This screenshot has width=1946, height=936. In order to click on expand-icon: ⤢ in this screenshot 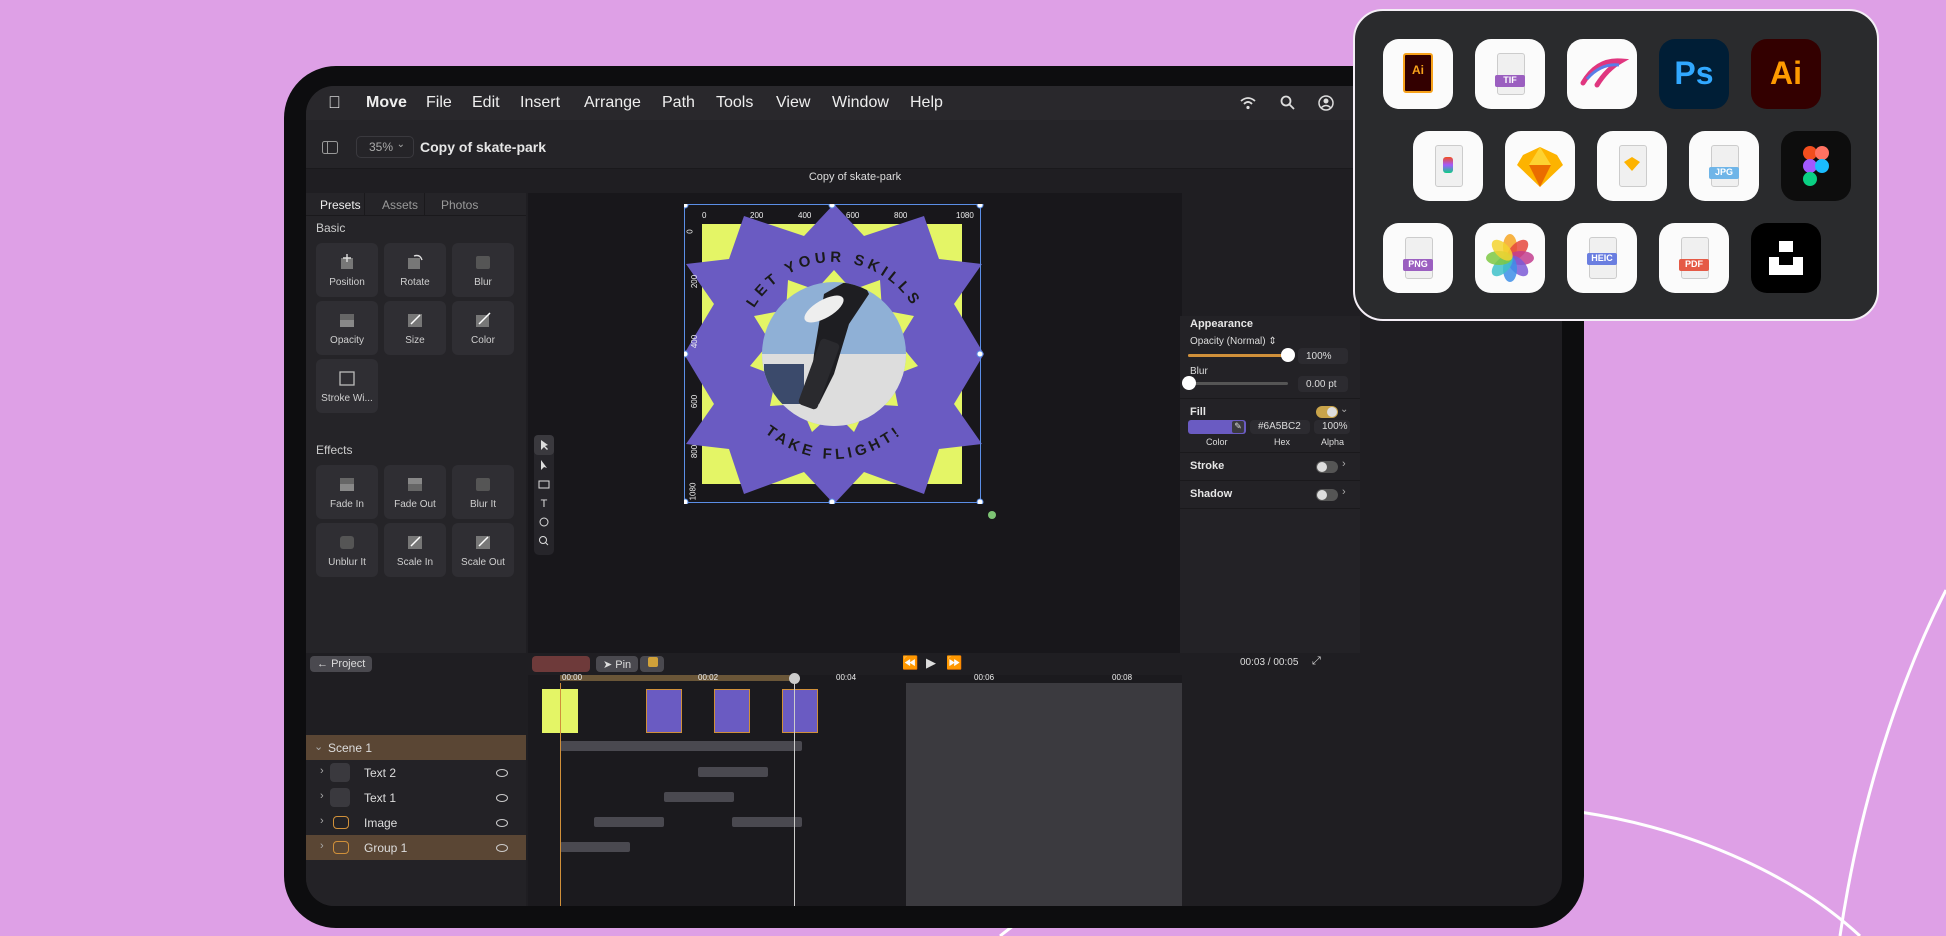, I will do `click(1316, 661)`.